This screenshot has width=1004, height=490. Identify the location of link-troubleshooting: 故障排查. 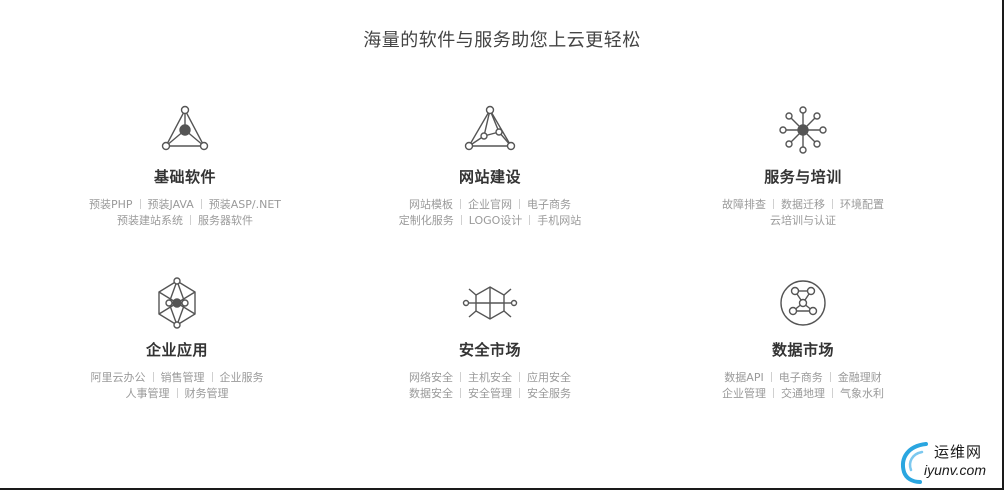
(744, 204).